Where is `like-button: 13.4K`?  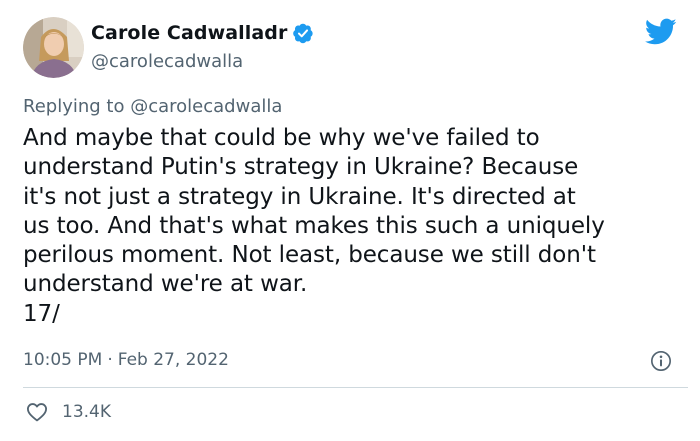 like-button: 13.4K is located at coordinates (68, 412).